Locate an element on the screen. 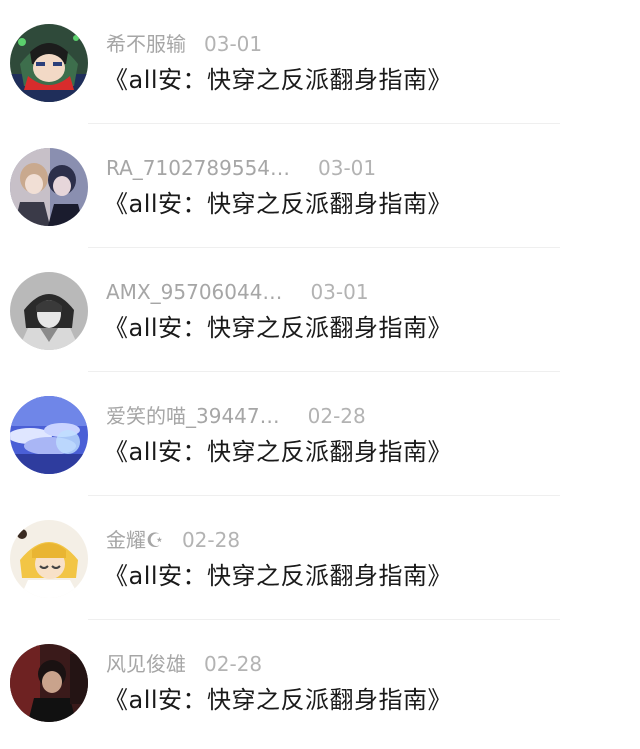 The image size is (640, 749). comment-meta: 风见俊雄 02-28 is located at coordinates (184, 664).